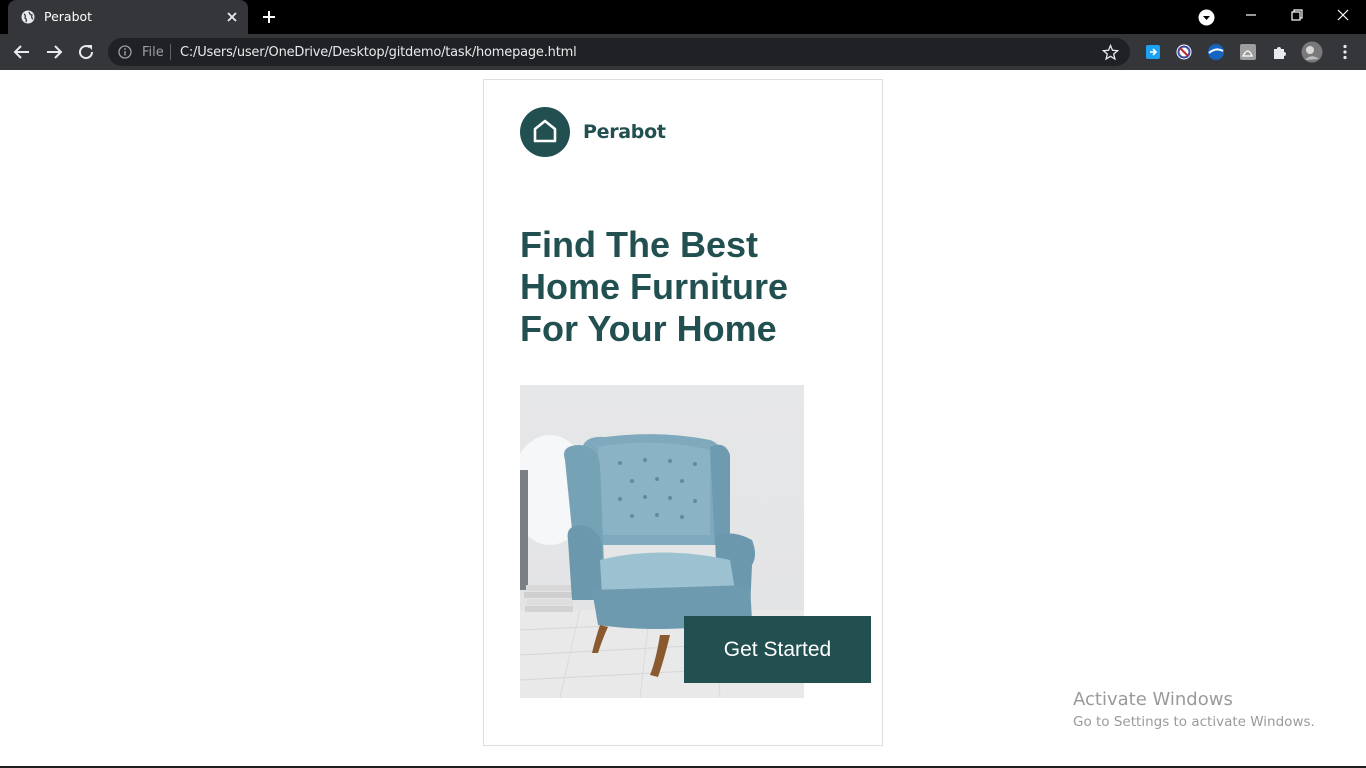 This screenshot has height=768, width=1366. I want to click on address-divider, so click(170, 52).